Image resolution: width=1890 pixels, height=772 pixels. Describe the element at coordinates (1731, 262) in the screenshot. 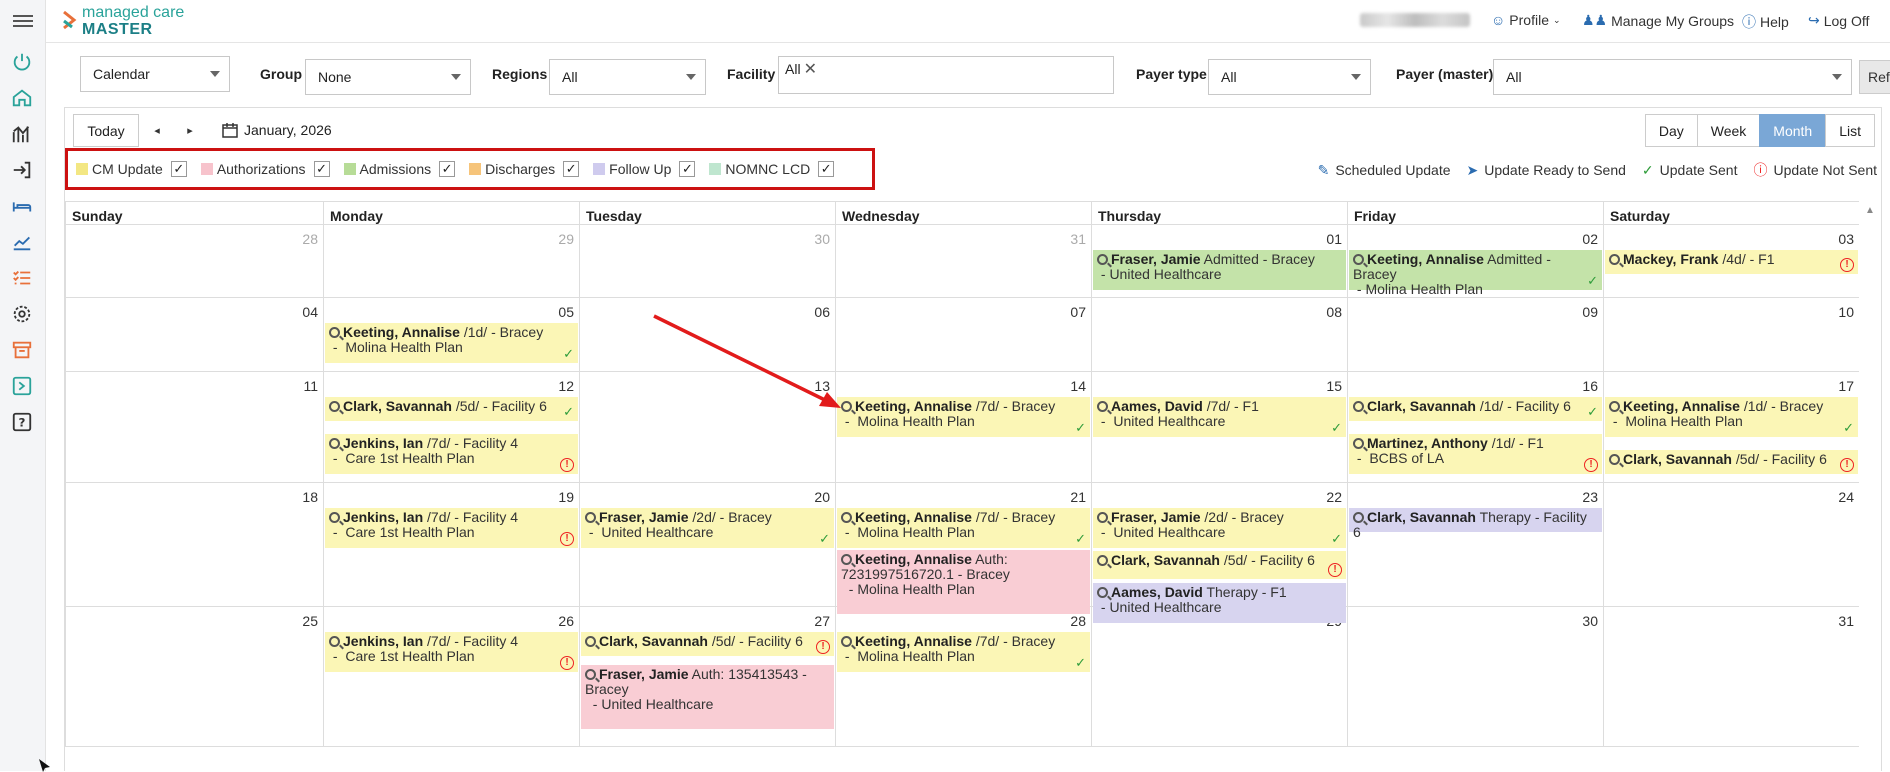

I see `calendar-event: Mackey, Frank /4d/ - F1!` at that location.